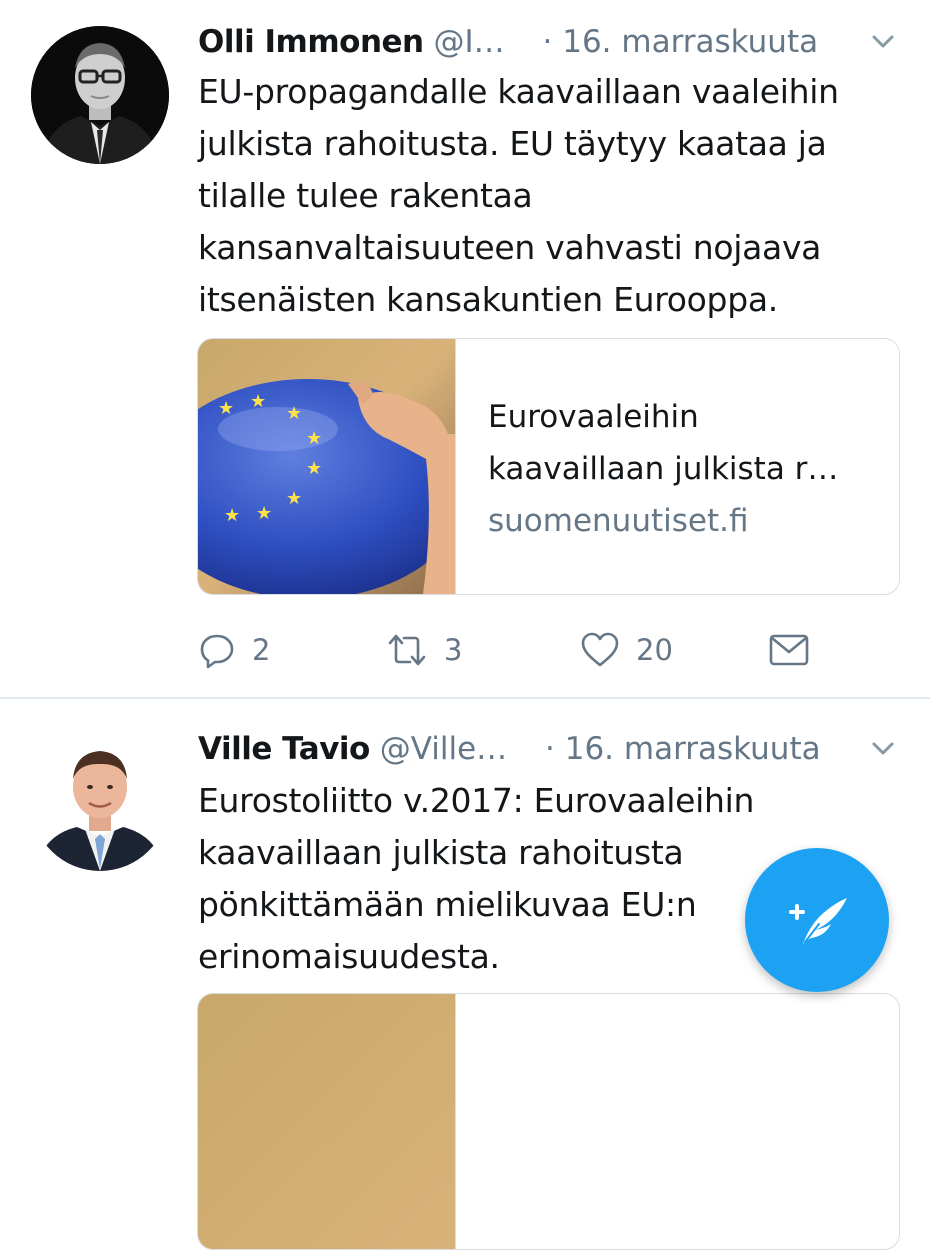 The image size is (930, 1250). Describe the element at coordinates (261, 650) in the screenshot. I see `reply-count: 2` at that location.